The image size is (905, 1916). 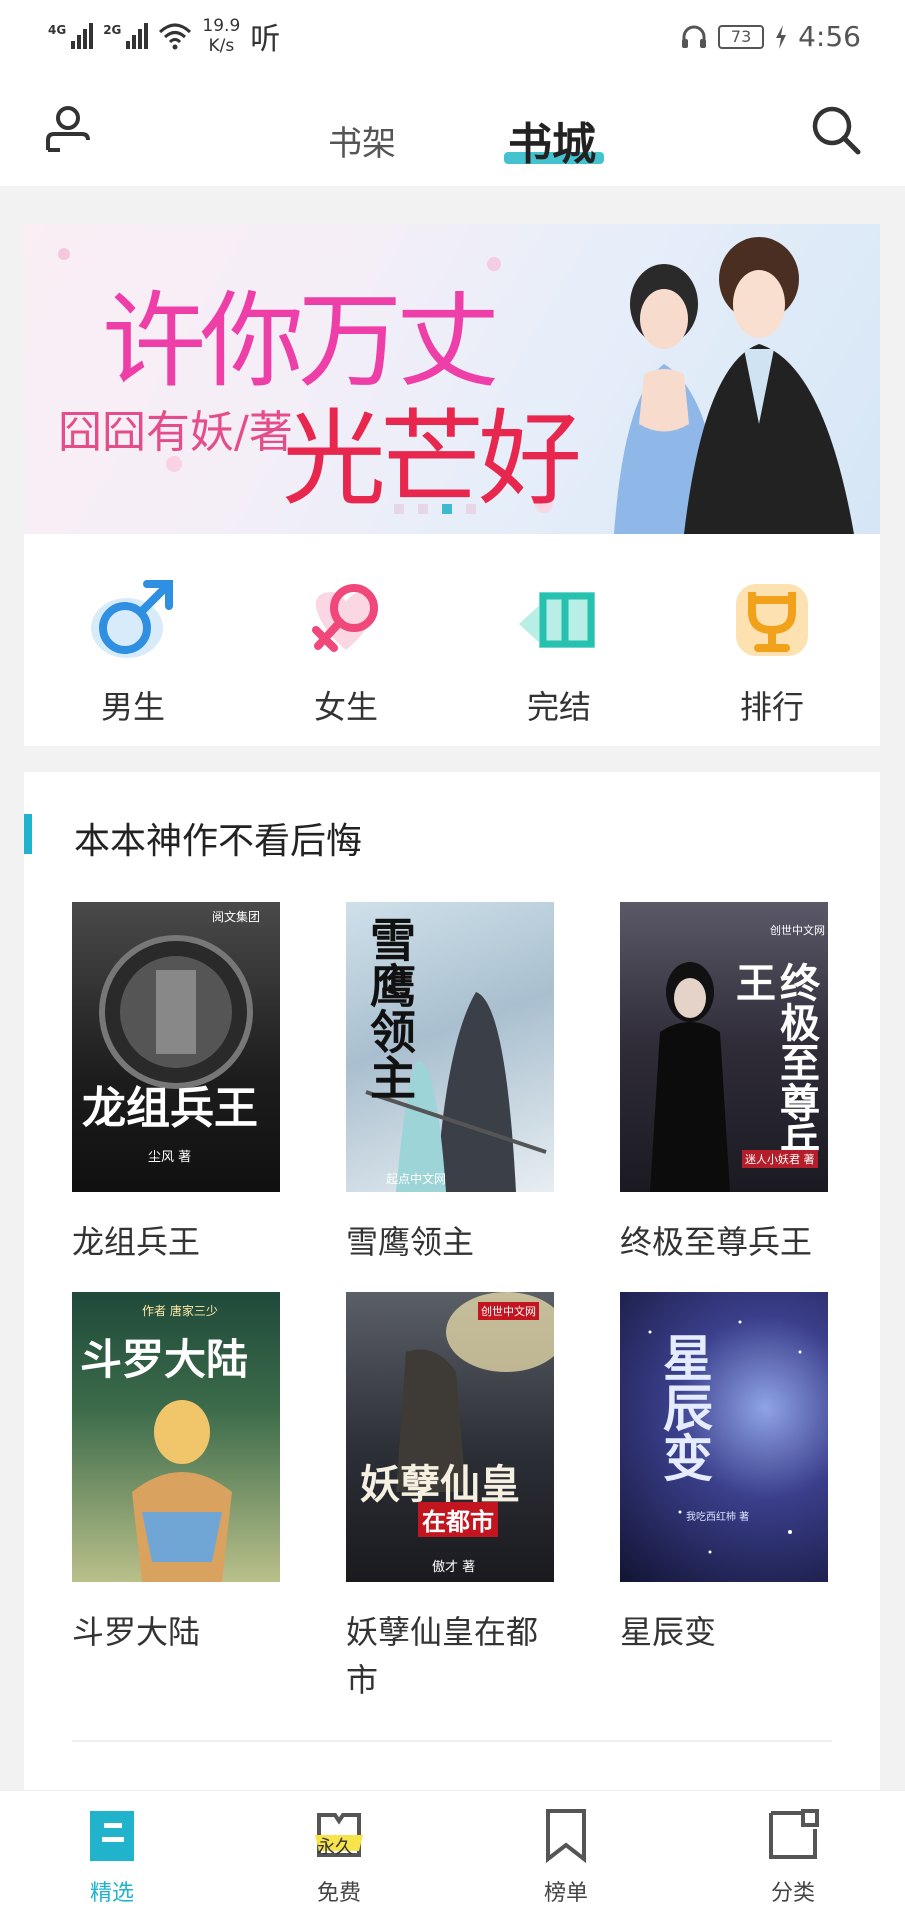 What do you see at coordinates (442, 1656) in the screenshot?
I see `book-title: 妖孽仙皇在都市` at bounding box center [442, 1656].